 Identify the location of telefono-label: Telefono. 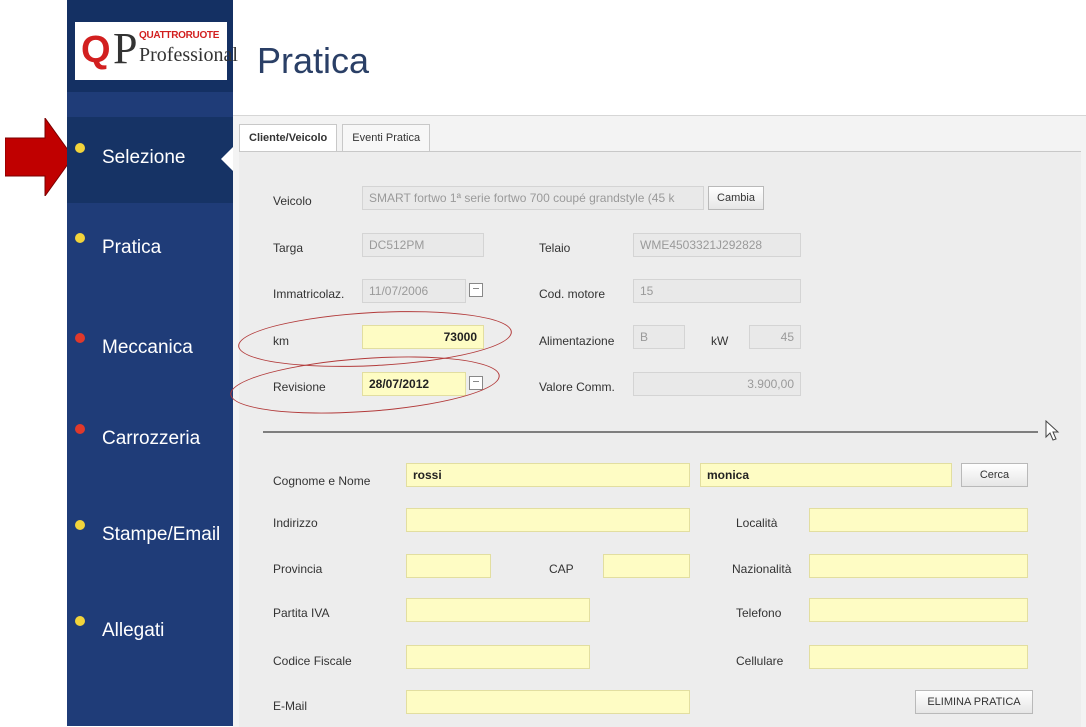
(759, 613).